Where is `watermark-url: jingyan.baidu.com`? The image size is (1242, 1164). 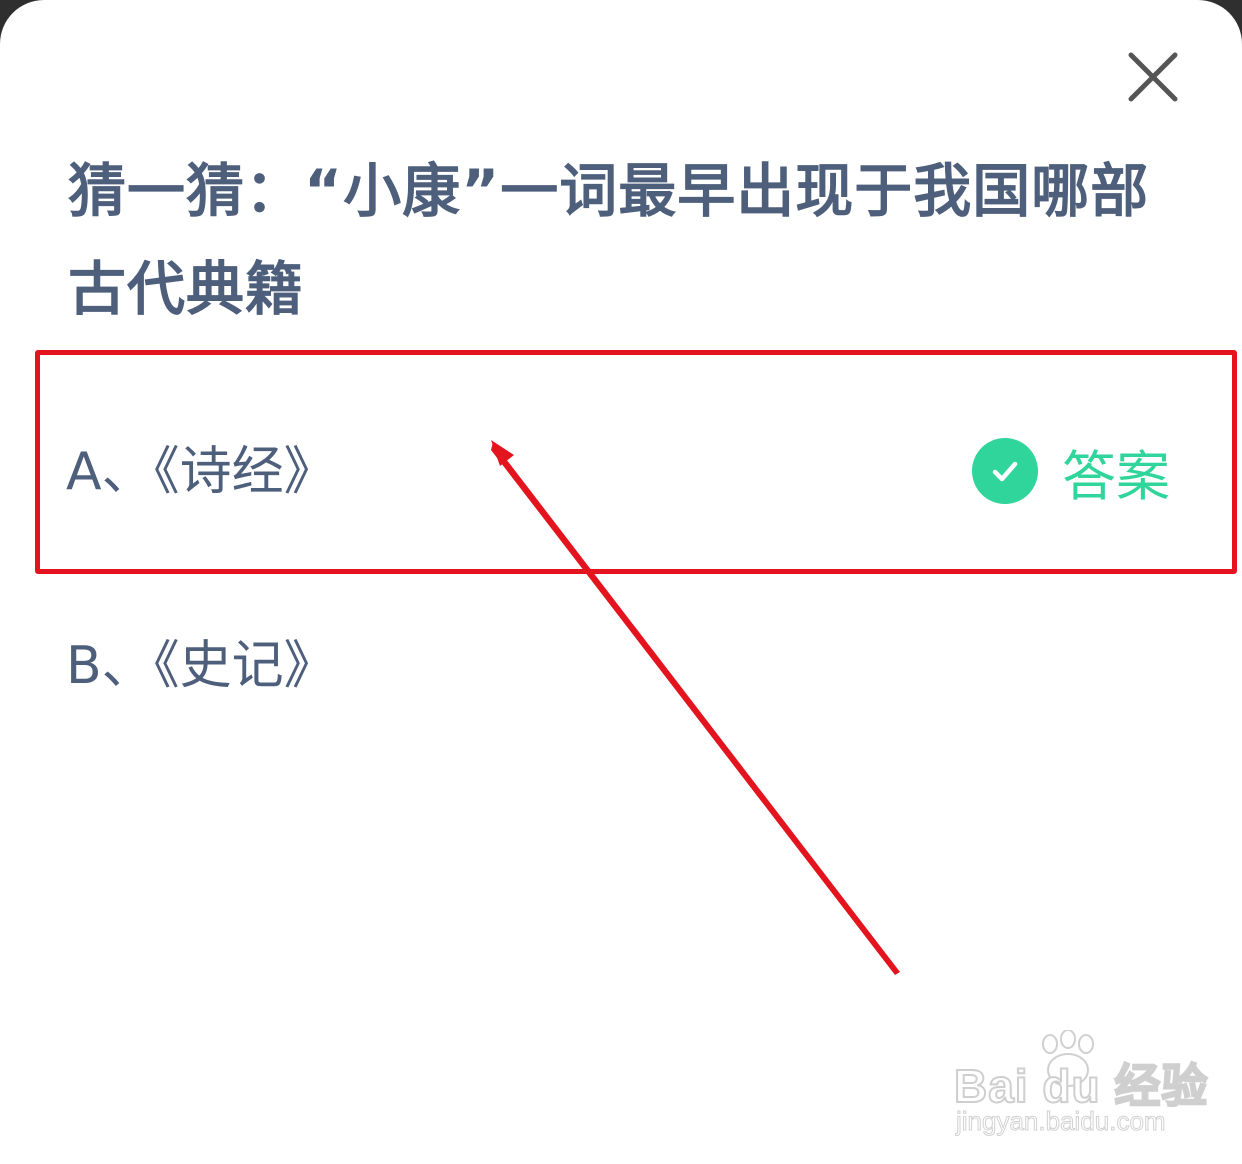
watermark-url: jingyan.baidu.com is located at coordinates (1061, 1121).